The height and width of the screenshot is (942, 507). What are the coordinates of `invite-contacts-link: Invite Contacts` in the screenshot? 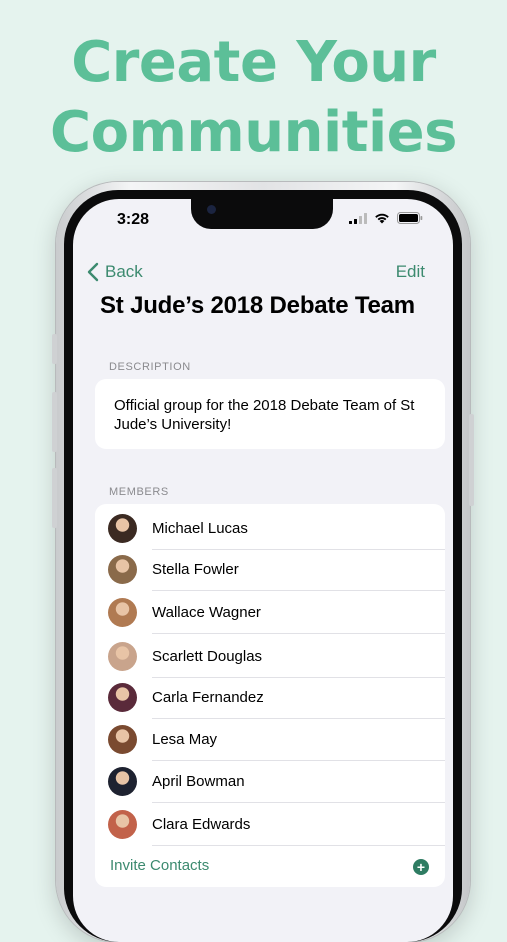 It's located at (159, 865).